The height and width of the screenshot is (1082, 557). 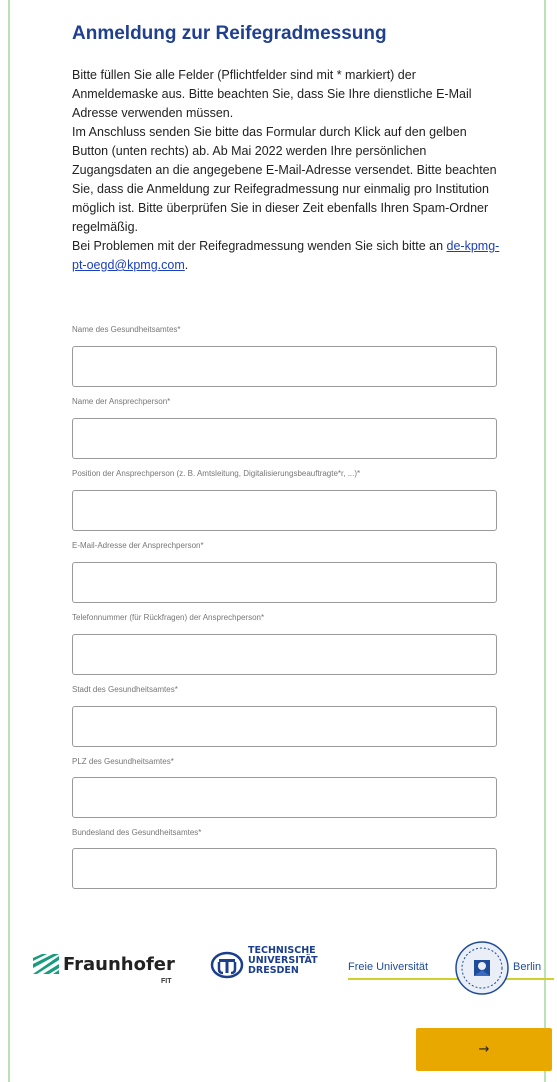 I want to click on tu-dresden-mark-icon, so click(x=227, y=965).